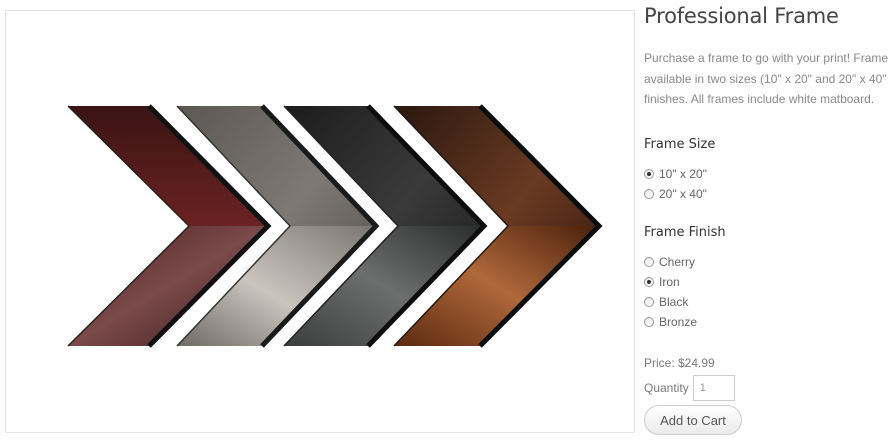 This screenshot has width=889, height=443. I want to click on frame-finish-option-black: Black, so click(666, 302).